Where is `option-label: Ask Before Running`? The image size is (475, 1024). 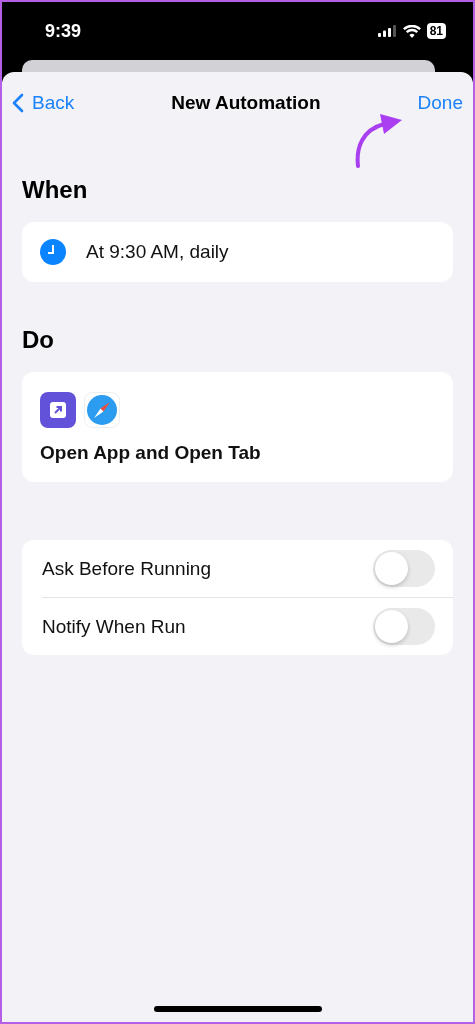 option-label: Ask Before Running is located at coordinates (126, 568).